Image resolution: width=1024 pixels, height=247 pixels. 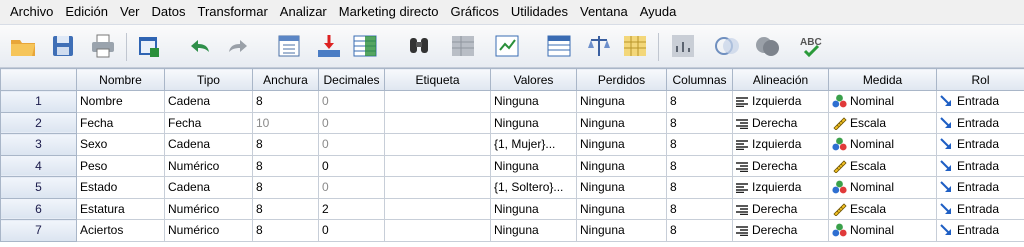 What do you see at coordinates (38, 230) in the screenshot?
I see `row-number: 7` at bounding box center [38, 230].